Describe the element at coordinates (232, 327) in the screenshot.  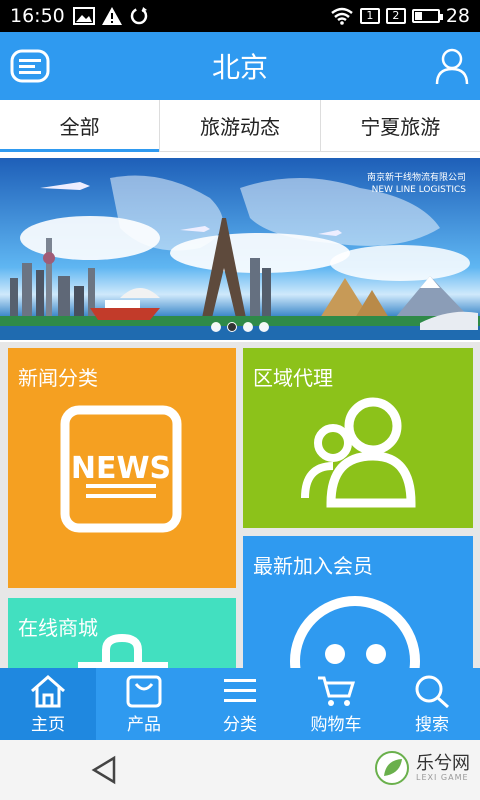
I see `carousel-dot-active` at that location.